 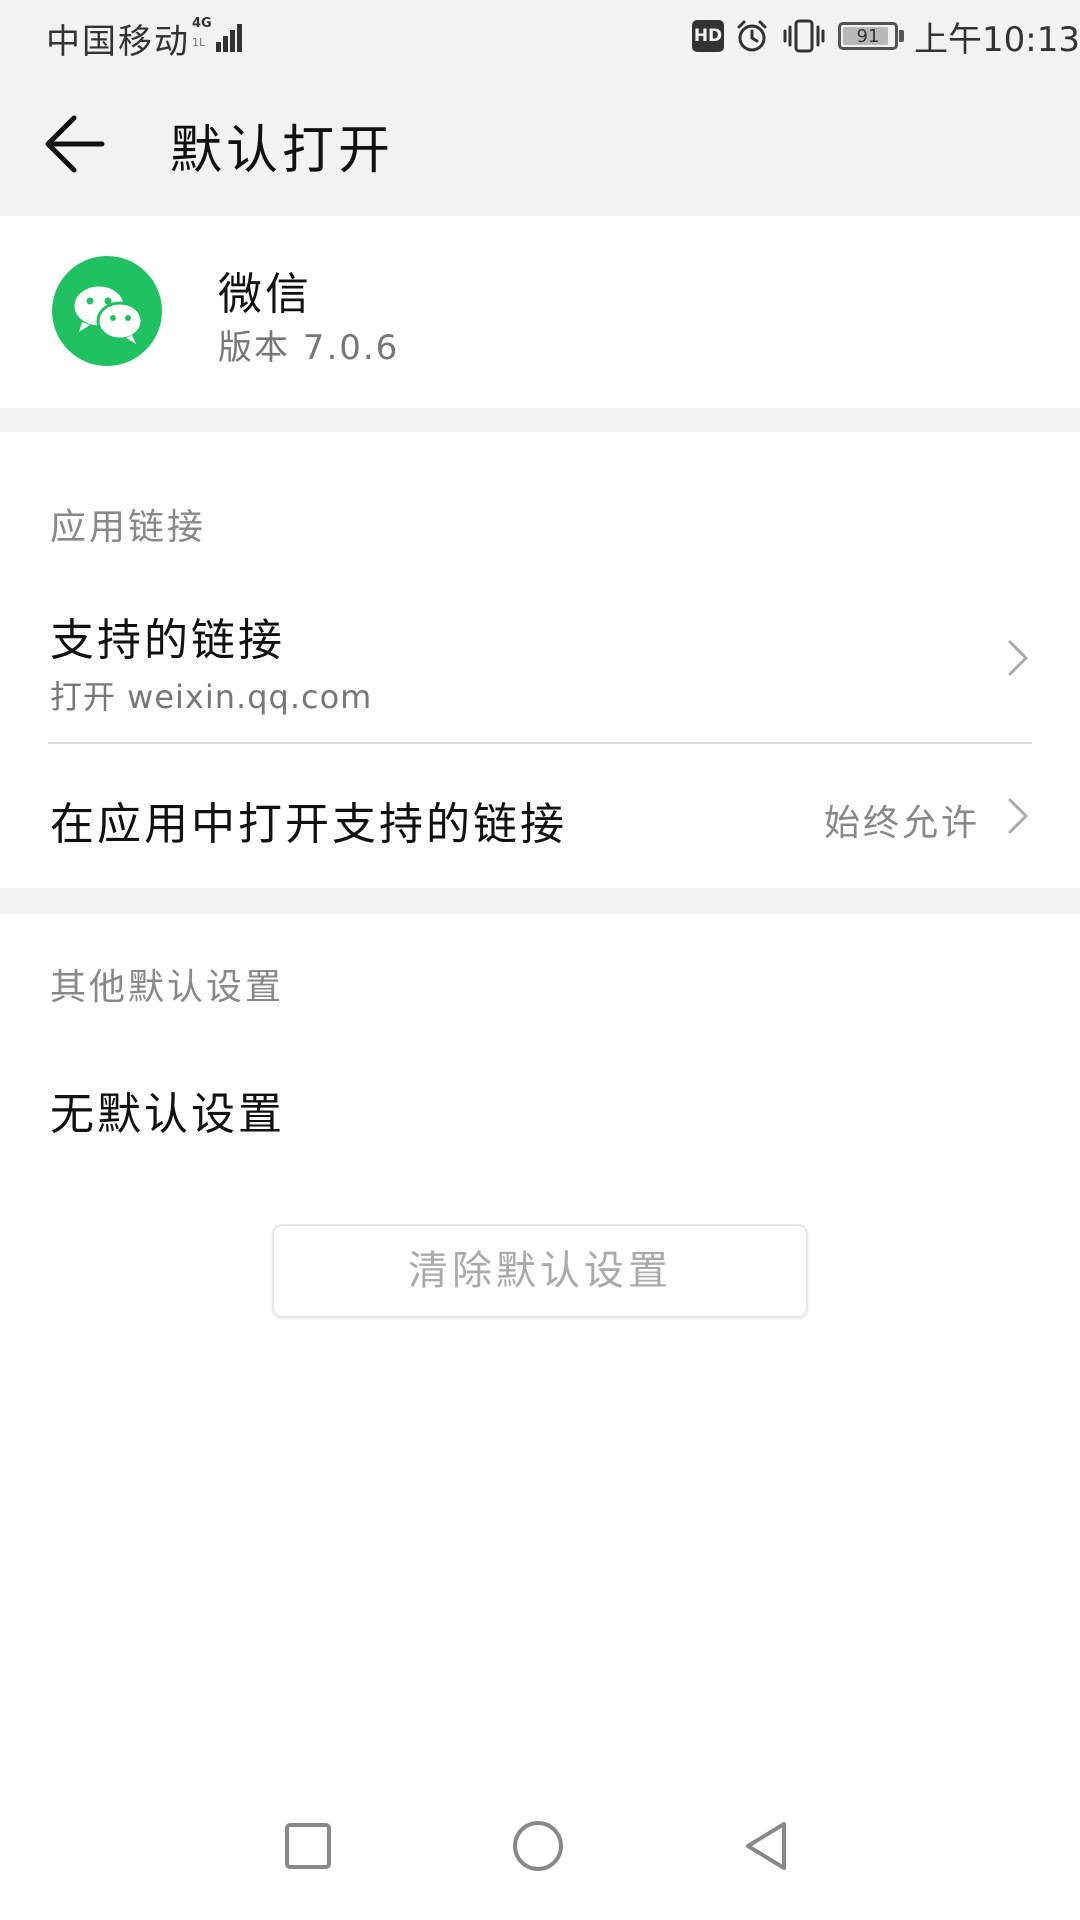 What do you see at coordinates (211, 697) in the screenshot?
I see `supported-links-subtitle: 打开 weixin.qq.com` at bounding box center [211, 697].